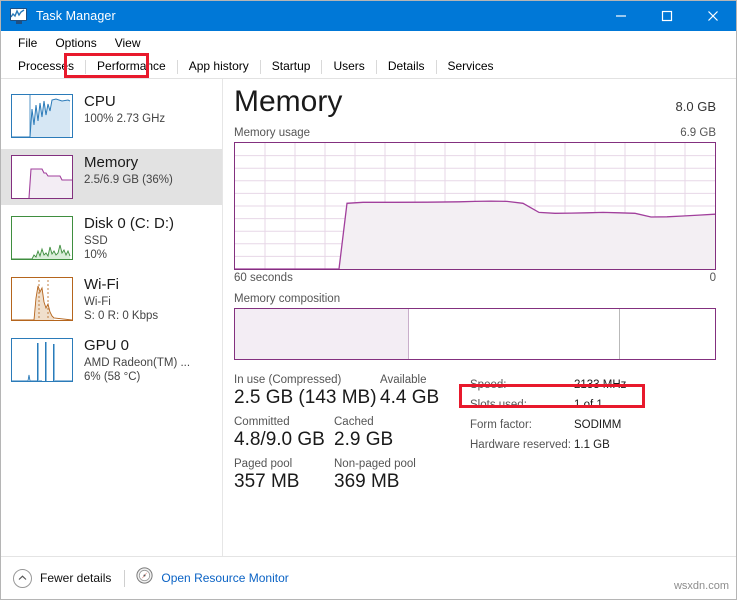 Image resolution: width=737 pixels, height=600 pixels. What do you see at coordinates (263, 278) in the screenshot?
I see `graph-x-start-label: 60 seconds` at bounding box center [263, 278].